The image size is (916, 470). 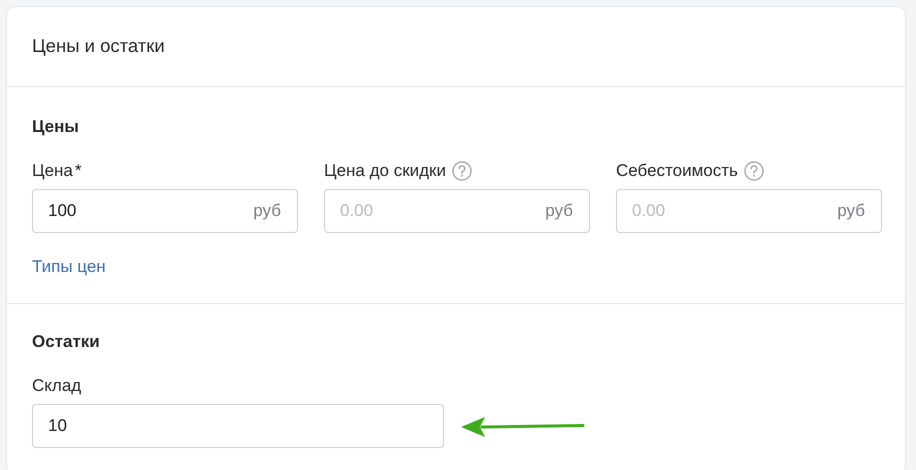 I want to click on field-label: Себестоимость, so click(x=677, y=171).